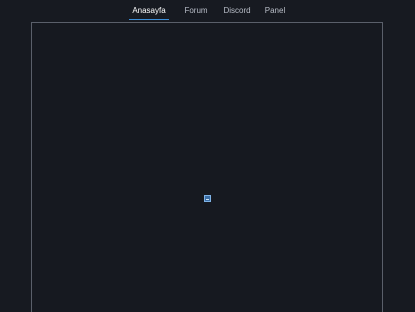  I want to click on nav-item-forum: Forum, so click(196, 11).